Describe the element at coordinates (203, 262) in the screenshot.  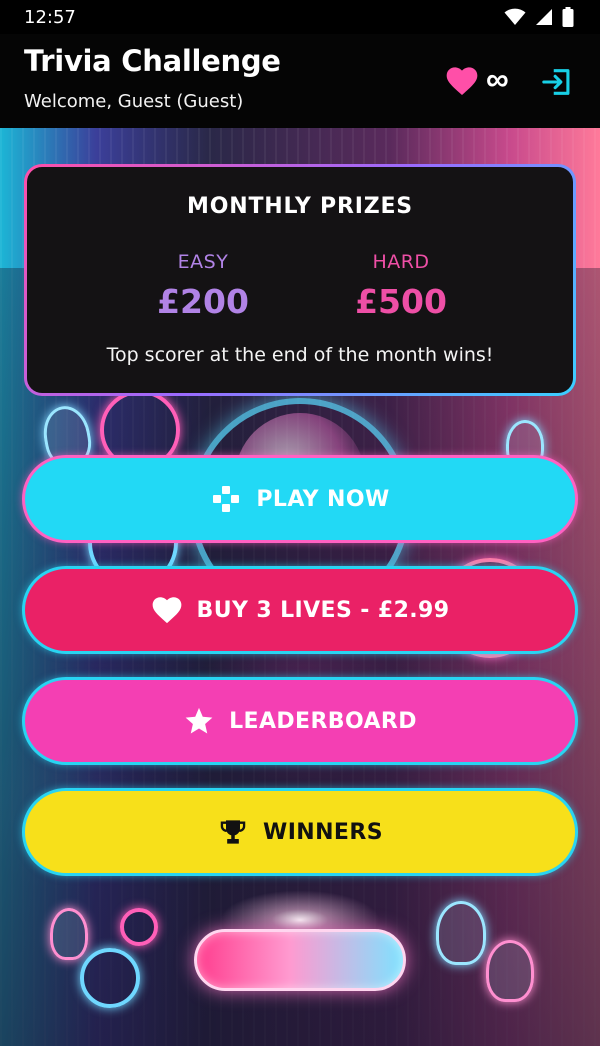
I see `easy-label: EASY` at that location.